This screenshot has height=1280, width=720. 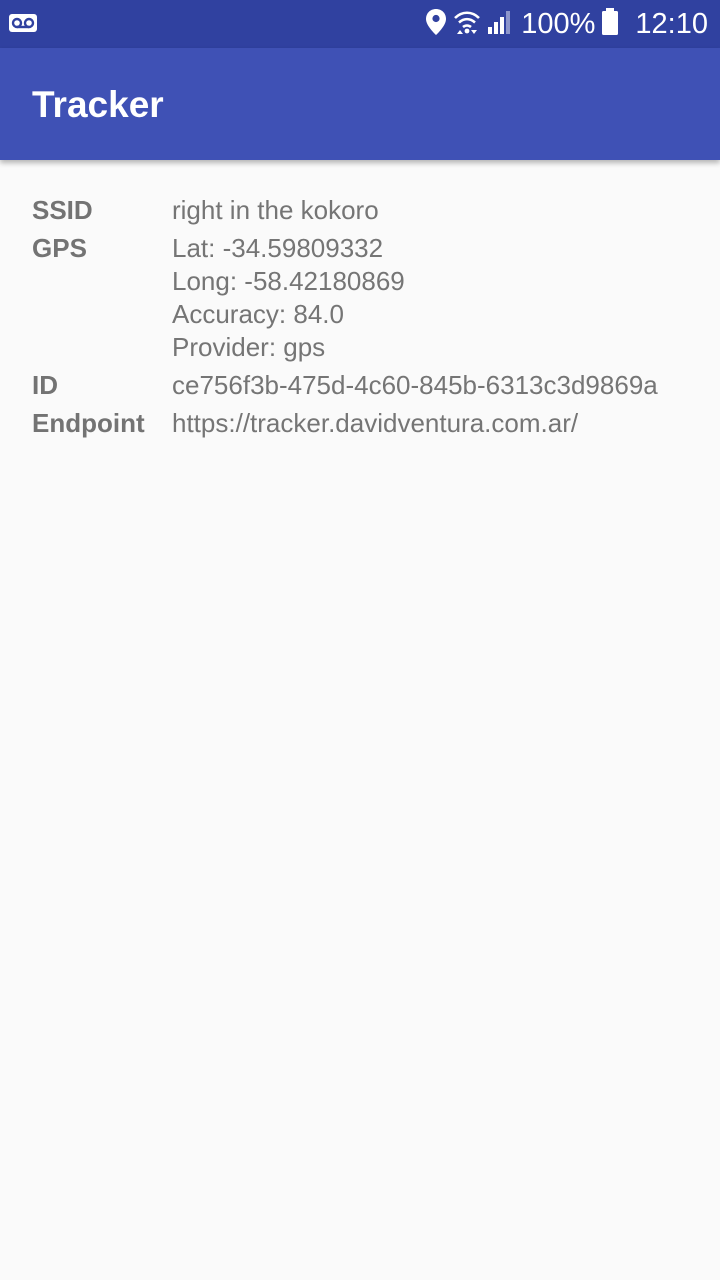 What do you see at coordinates (671, 23) in the screenshot?
I see `status-clock: 12:10` at bounding box center [671, 23].